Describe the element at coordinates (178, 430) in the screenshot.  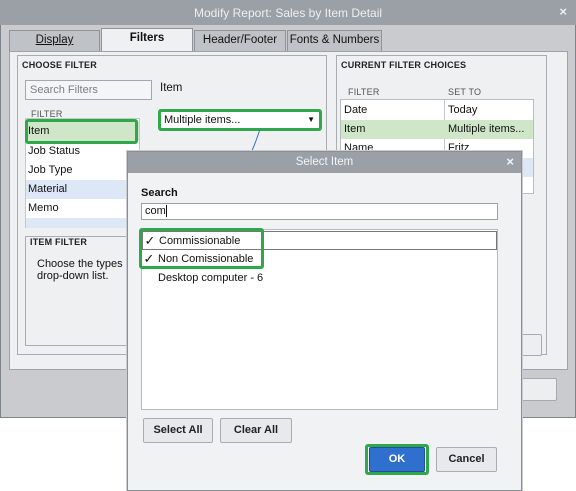
I see `select-all-button: Select All` at that location.